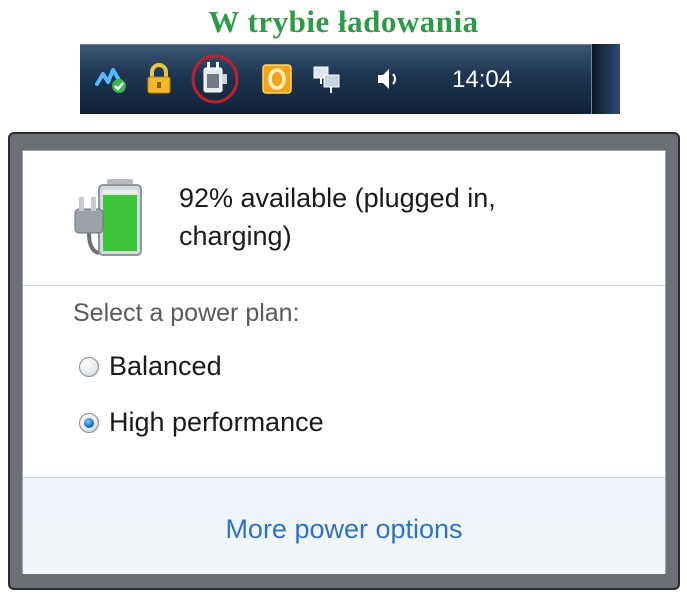  What do you see at coordinates (215, 79) in the screenshot?
I see `power-plug-icon` at bounding box center [215, 79].